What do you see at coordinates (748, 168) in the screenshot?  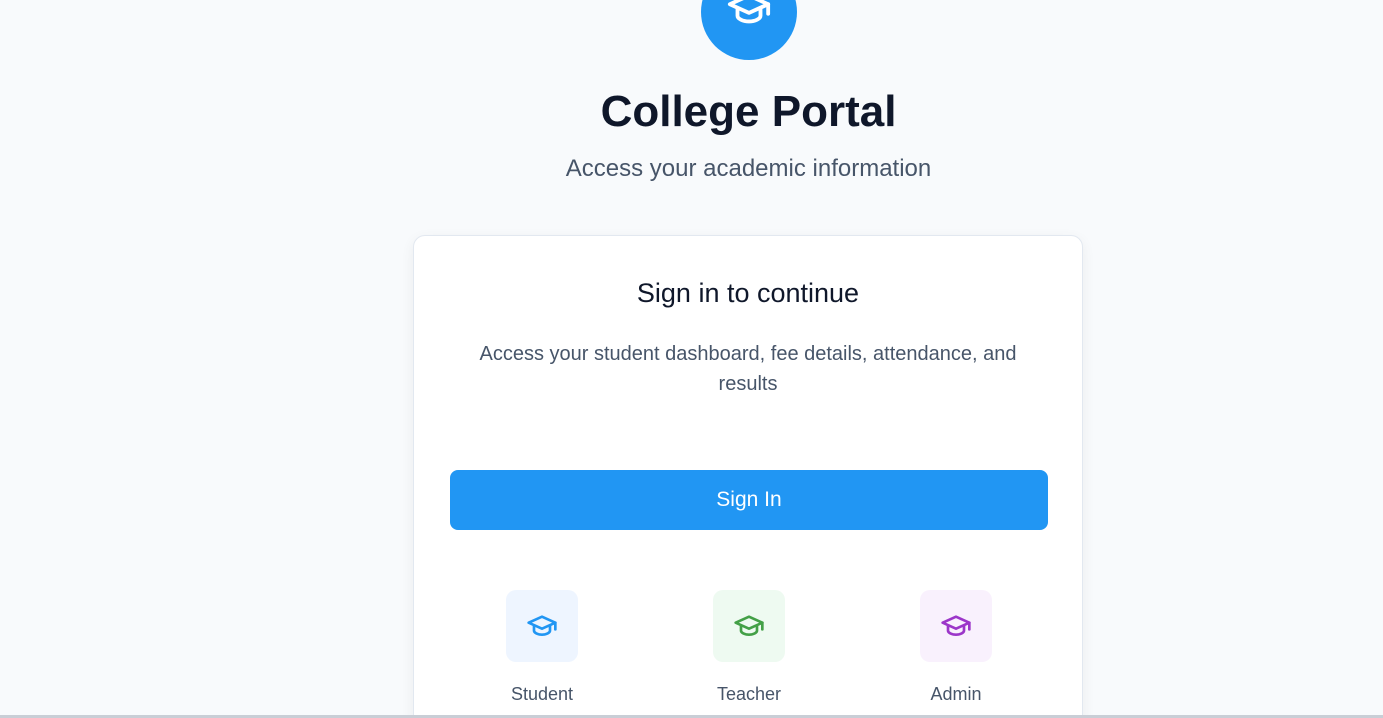 I see `page-subtitle: Access your academic information` at bounding box center [748, 168].